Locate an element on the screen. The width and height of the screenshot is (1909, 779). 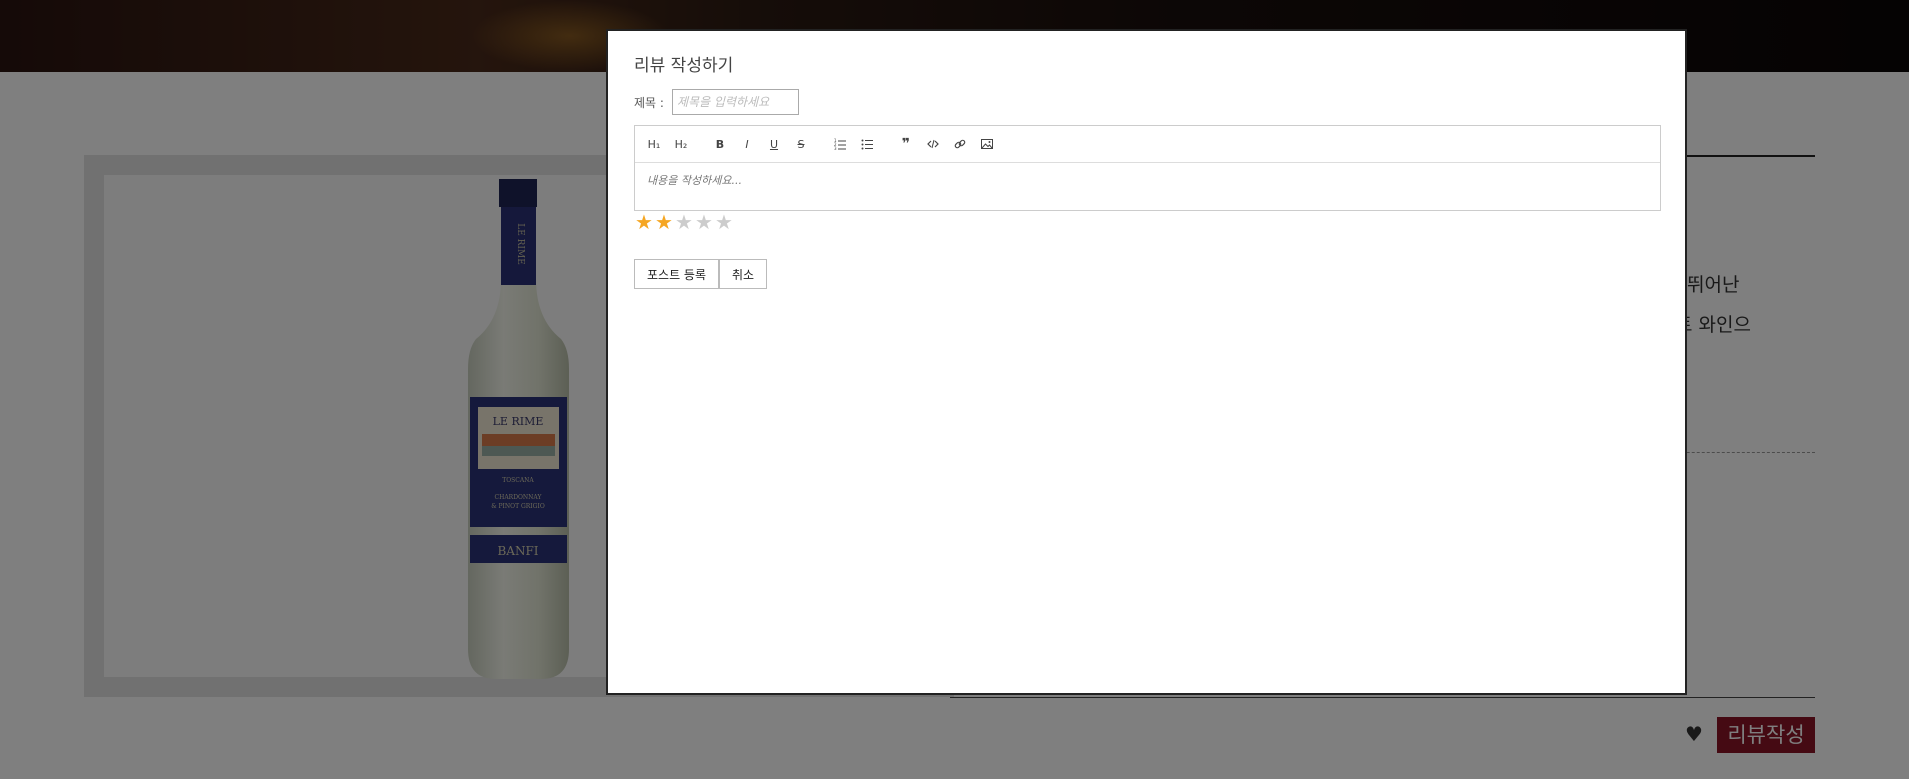
image-button is located at coordinates (987, 144).